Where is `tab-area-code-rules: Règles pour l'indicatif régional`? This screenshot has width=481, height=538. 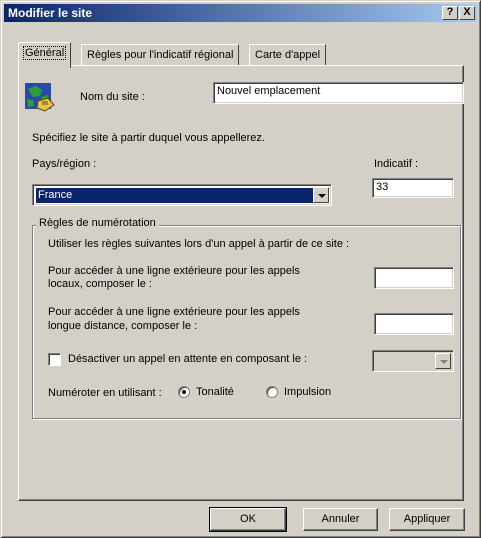 tab-area-code-rules: Règles pour l'indicatif régional is located at coordinates (160, 55).